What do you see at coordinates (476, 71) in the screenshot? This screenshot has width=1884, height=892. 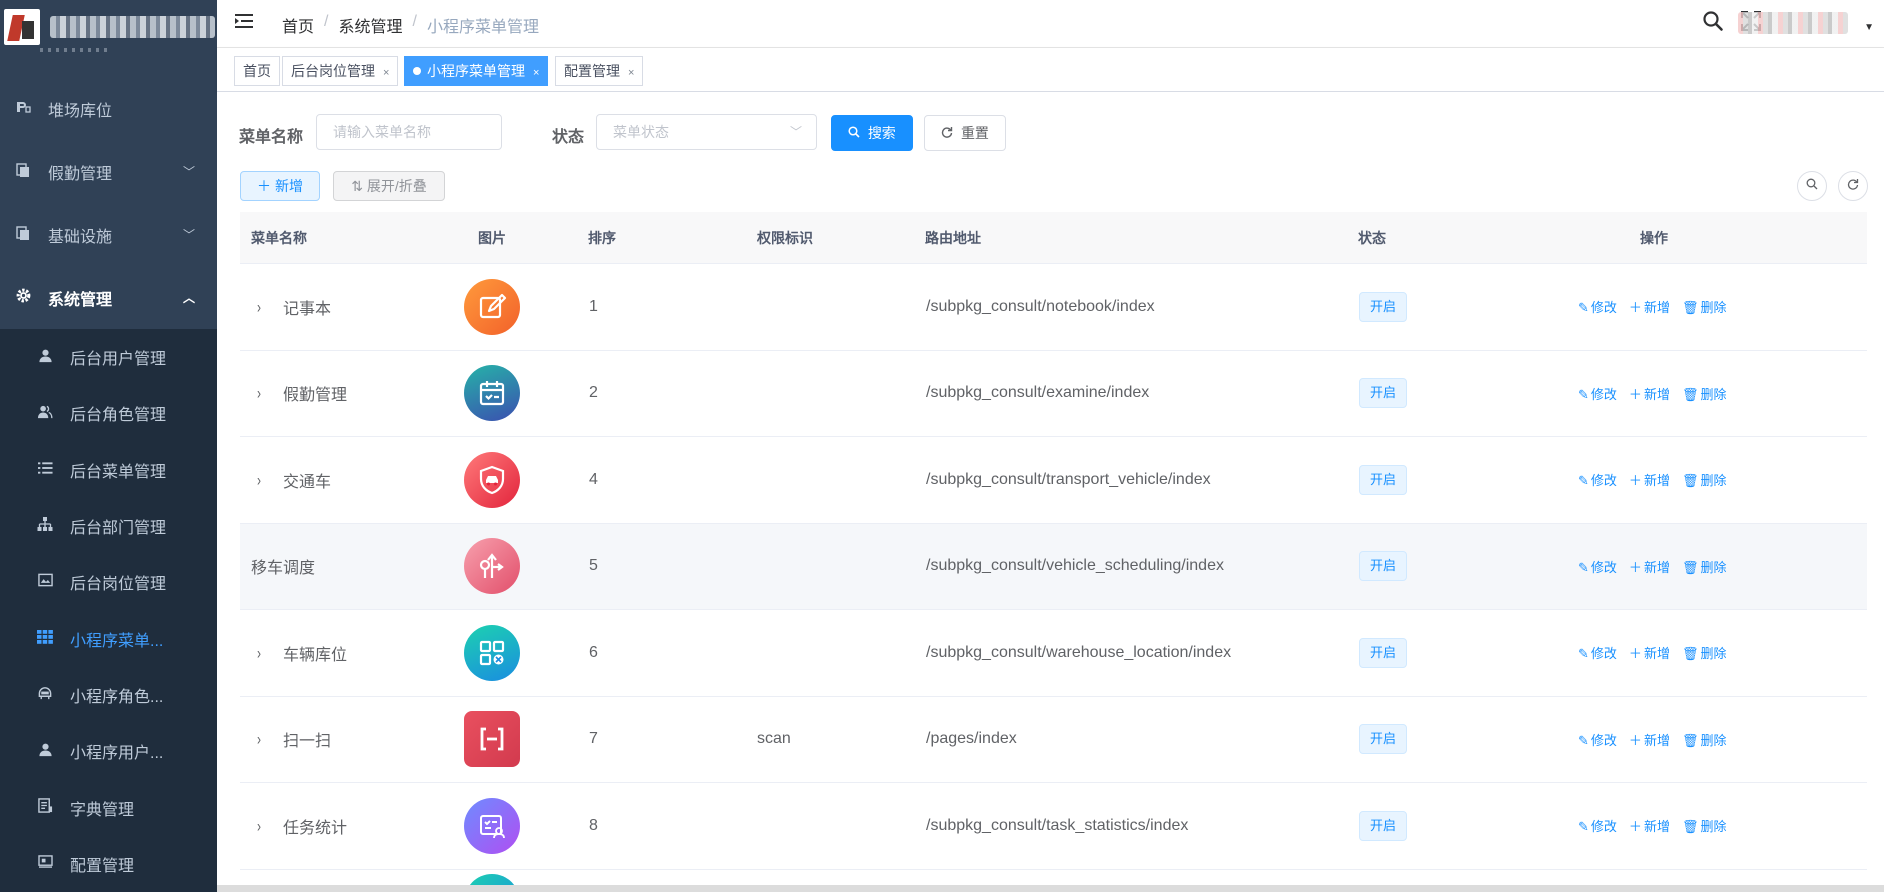 I see `tag-miniapp-menus: 小程序菜单管理 ×` at bounding box center [476, 71].